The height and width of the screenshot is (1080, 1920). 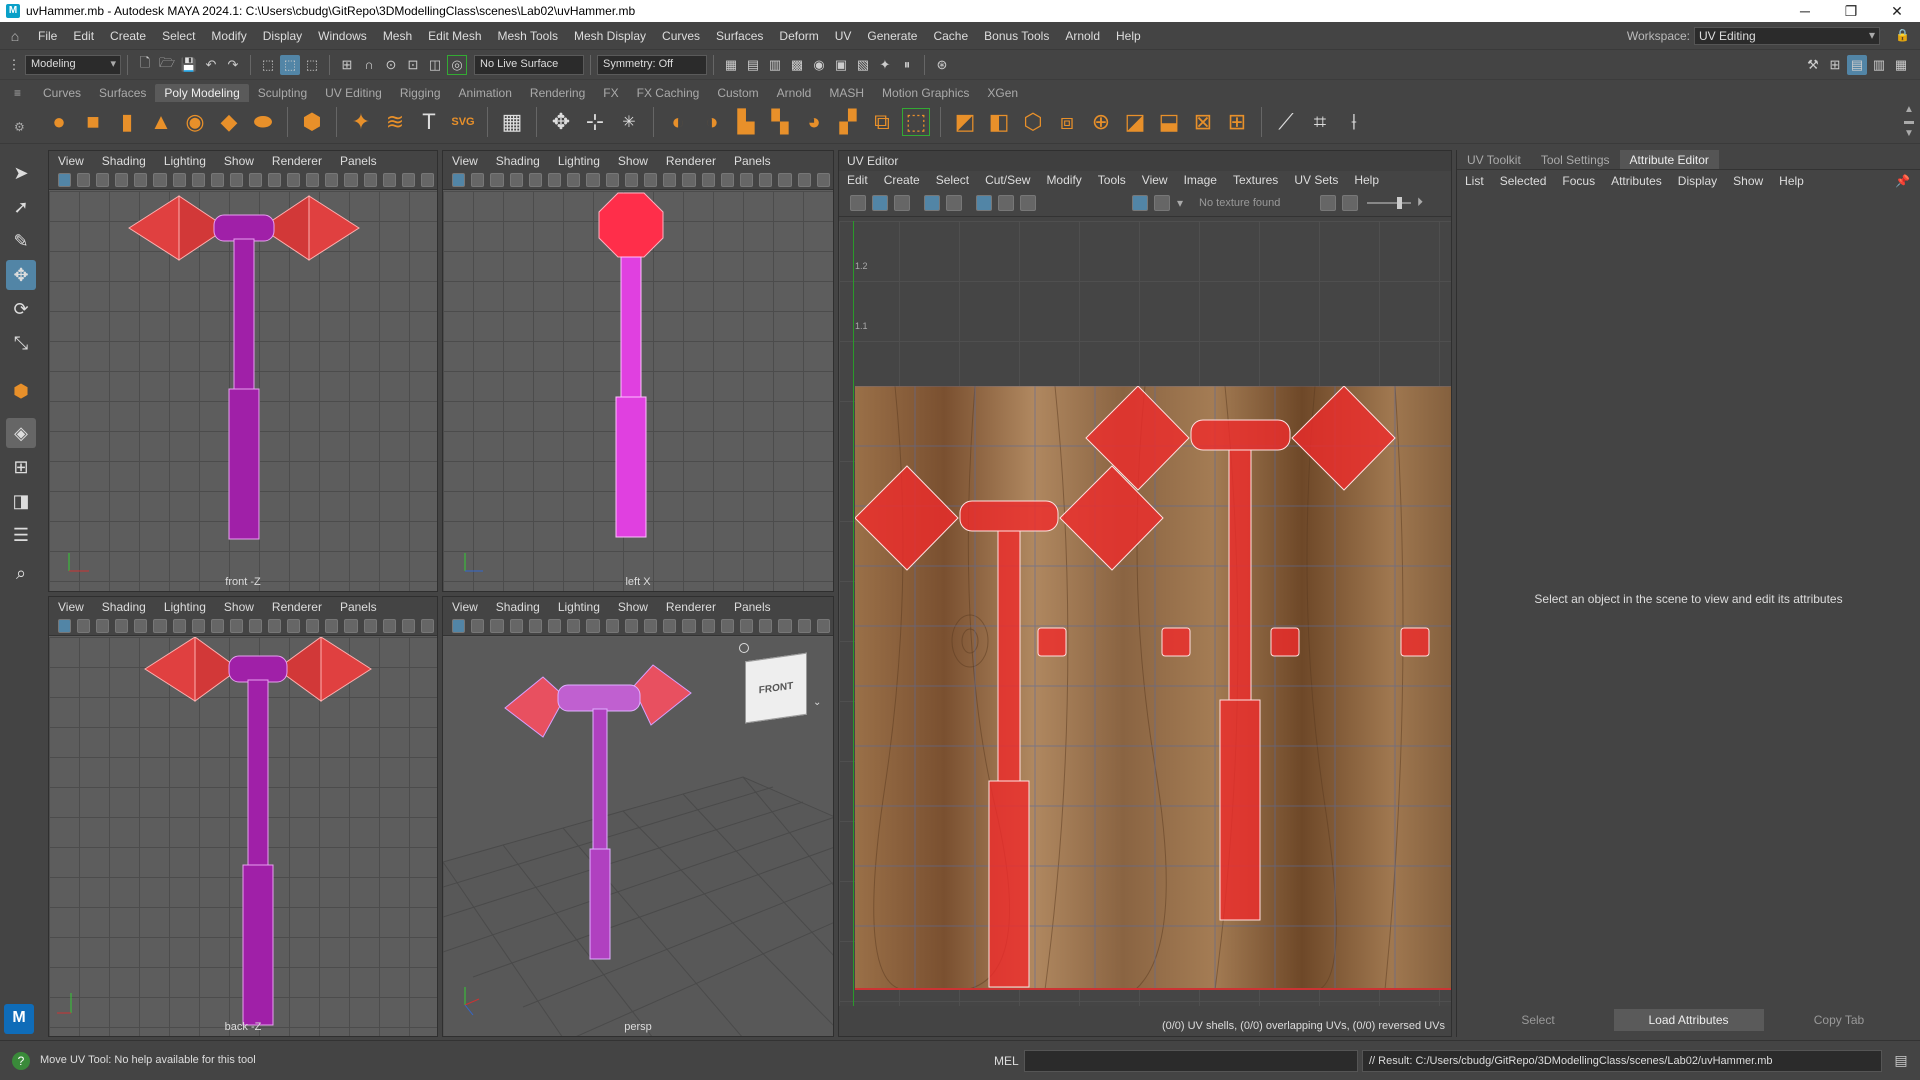 I want to click on slider-handle, so click(x=1400, y=202).